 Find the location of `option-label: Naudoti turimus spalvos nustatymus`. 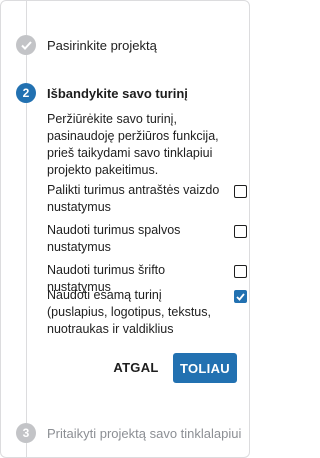

option-label: Naudoti turimus spalvos nustatymus is located at coordinates (114, 238).